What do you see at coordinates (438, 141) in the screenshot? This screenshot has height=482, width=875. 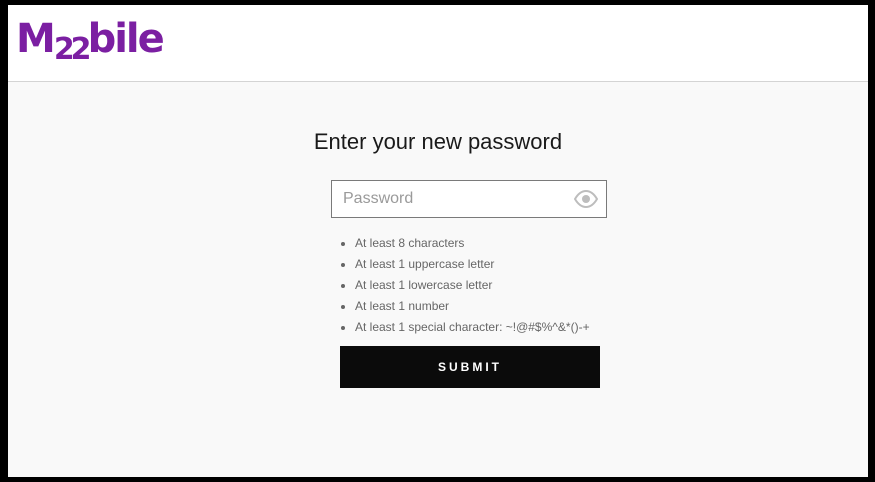 I see `page-title: Enter your new password` at bounding box center [438, 141].